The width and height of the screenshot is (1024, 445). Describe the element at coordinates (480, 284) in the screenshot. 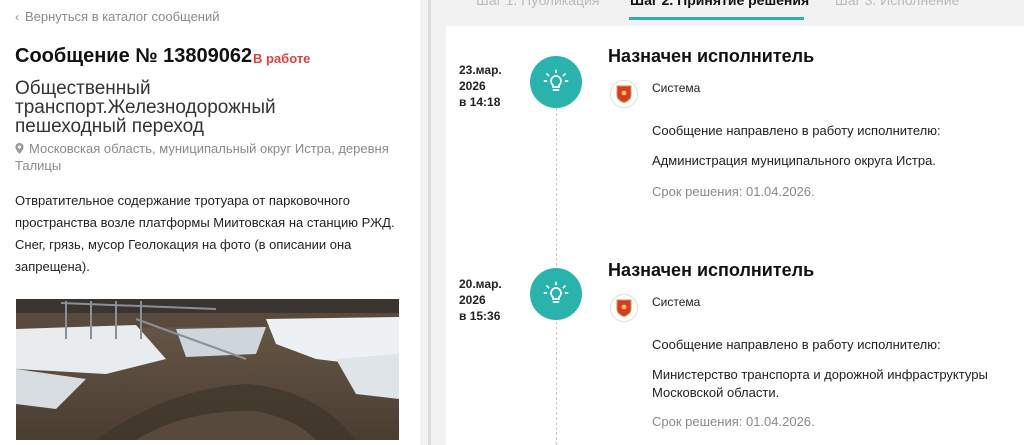

I see `event-date-day: 20.мар.` at that location.